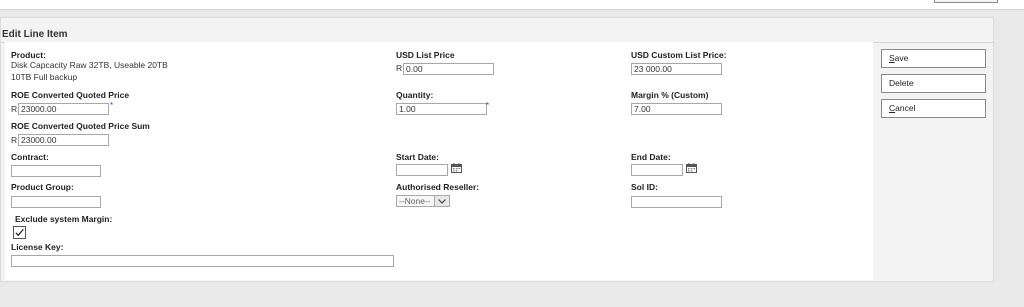  Describe the element at coordinates (35, 34) in the screenshot. I see `panel-title: Edit Line Item` at that location.